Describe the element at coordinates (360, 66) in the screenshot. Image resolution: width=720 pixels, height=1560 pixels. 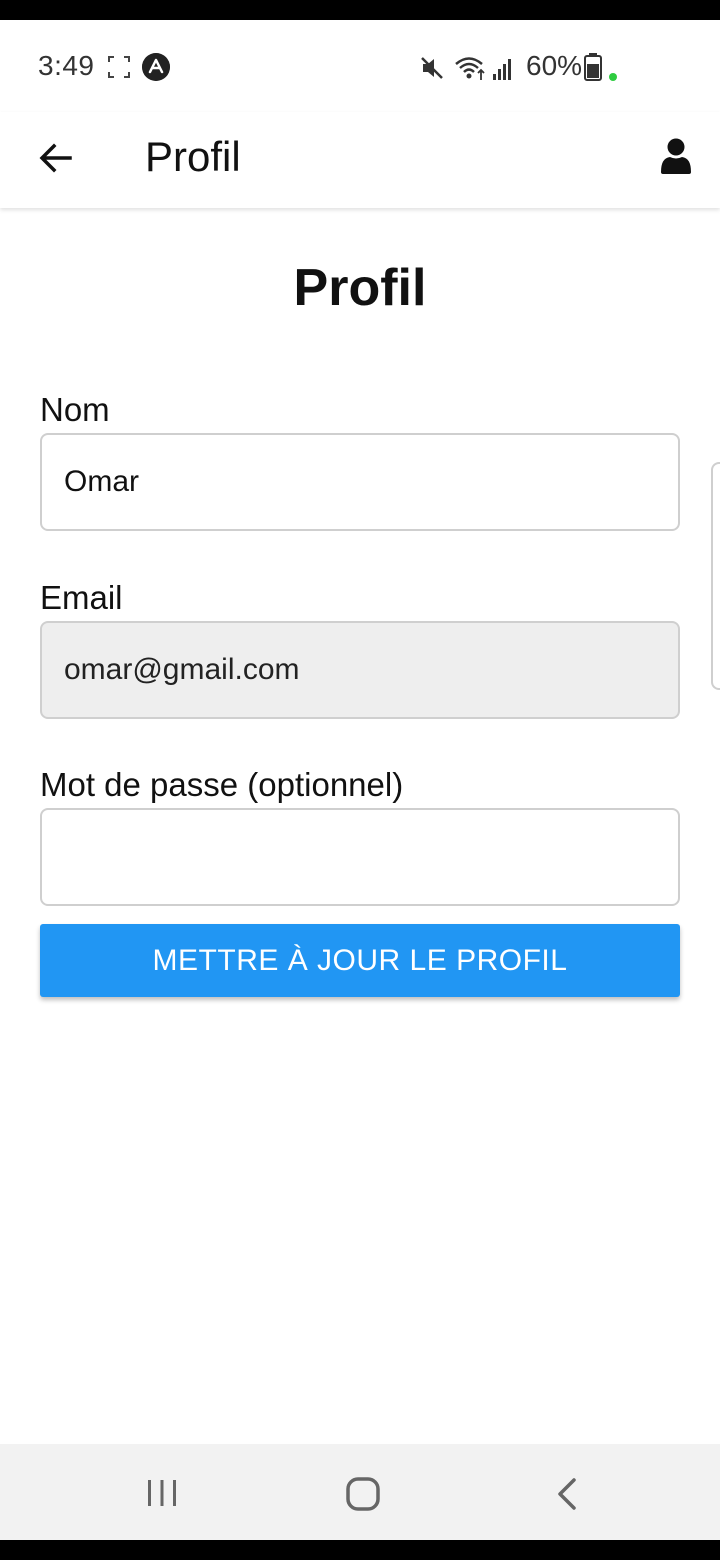
I see `status-bar: 3:49 60%` at that location.